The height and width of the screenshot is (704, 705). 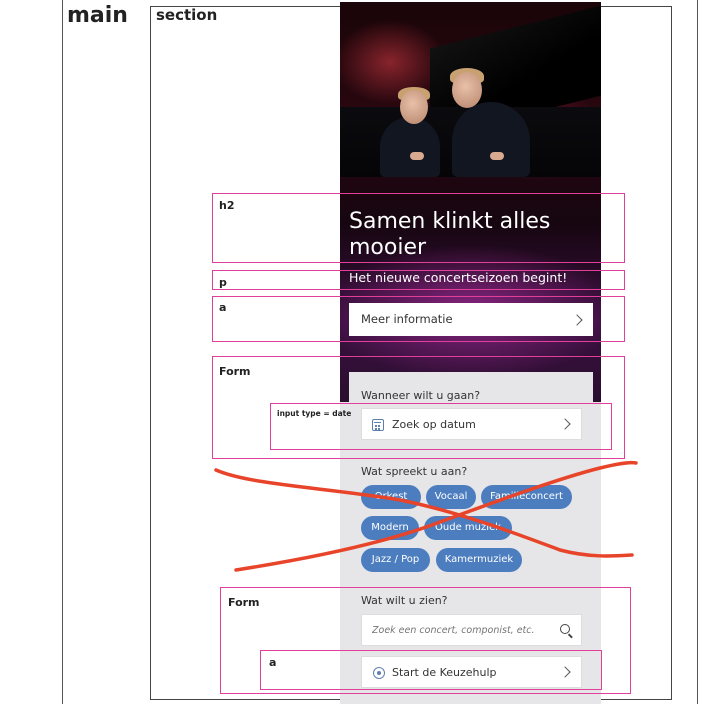 What do you see at coordinates (526, 497) in the screenshot?
I see `genre-chip-familieconcert: Familieconcert` at bounding box center [526, 497].